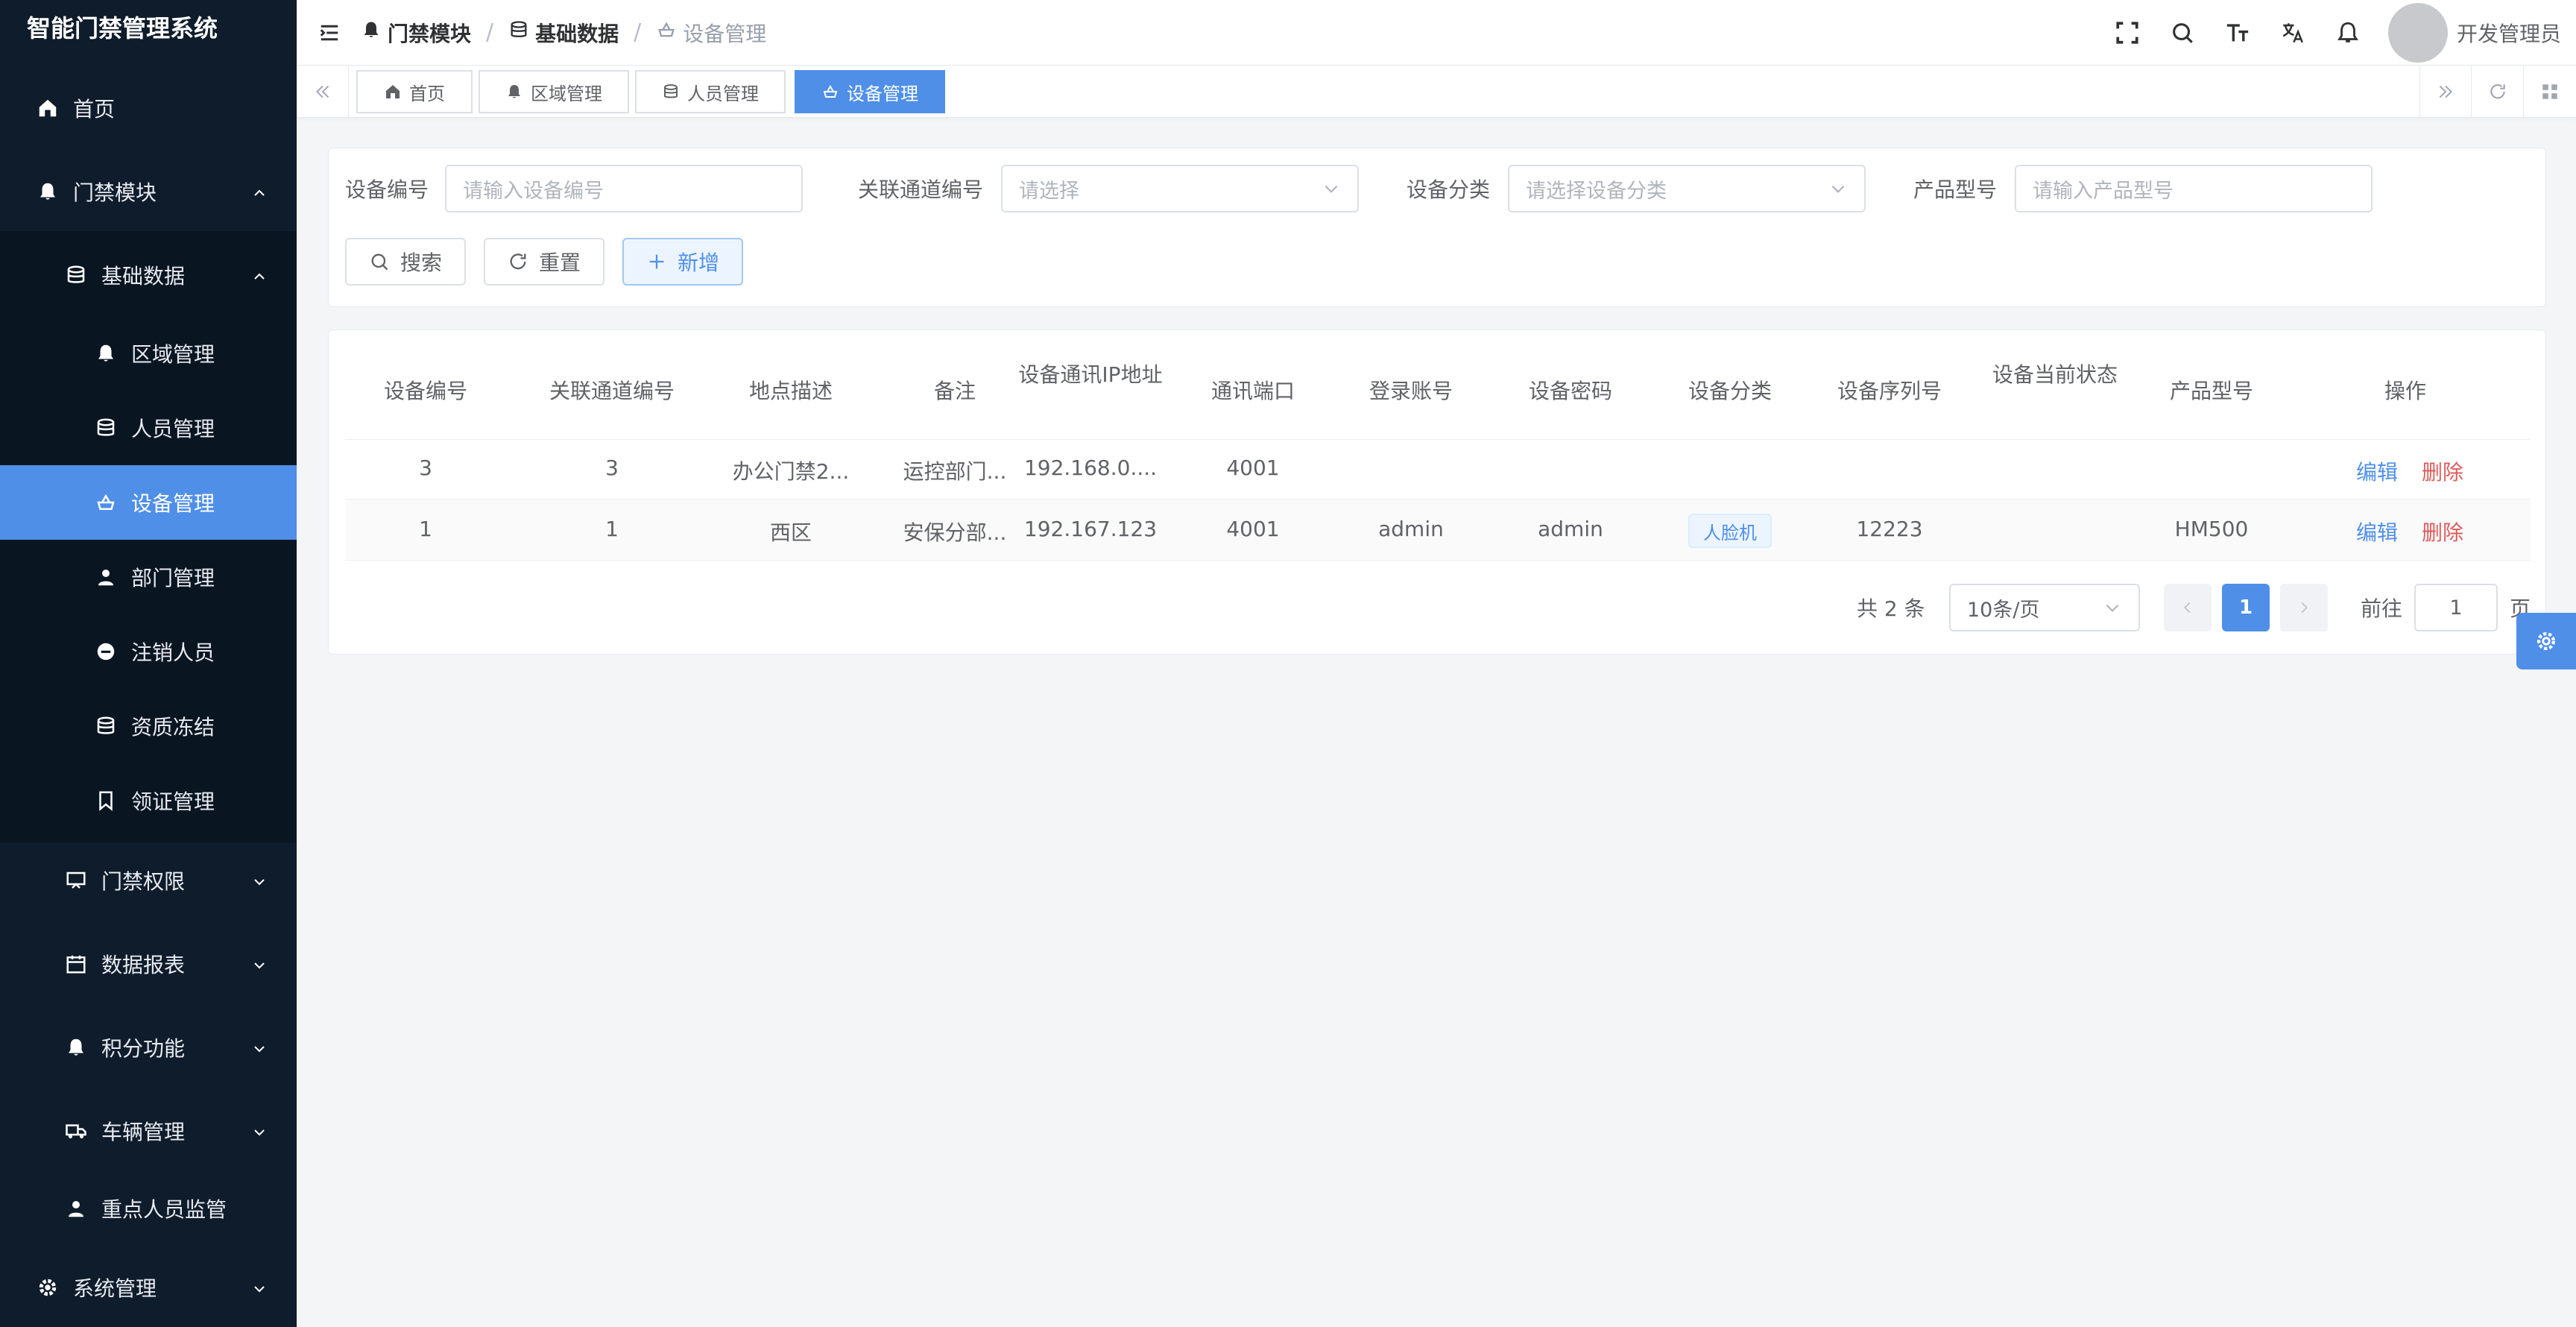  Describe the element at coordinates (148, 726) in the screenshot. I see `sidebar-item-freeze: 资质冻结` at that location.